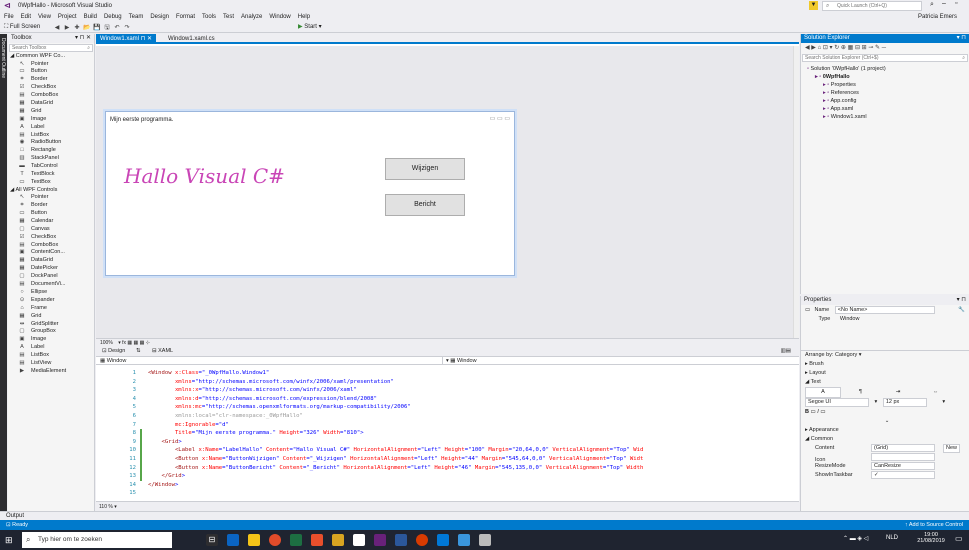 Image resolution: width=969 pixels, height=550 pixels. Describe the element at coordinates (51, 364) in the screenshot. I see `toolbox-item-listview: ▤ ListView` at that location.